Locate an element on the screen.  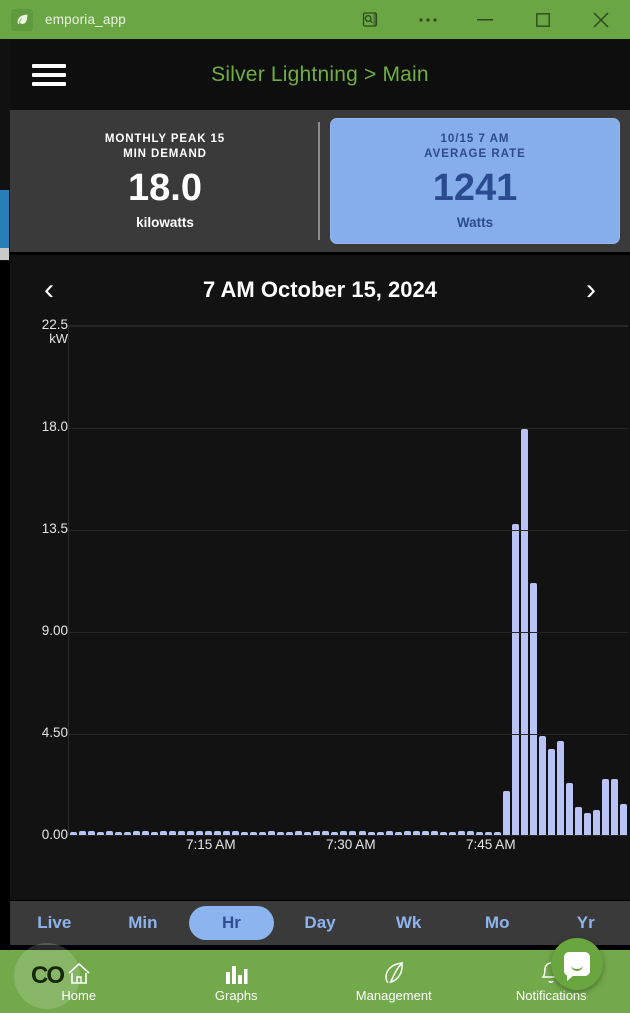
maximize-icon is located at coordinates (543, 19).